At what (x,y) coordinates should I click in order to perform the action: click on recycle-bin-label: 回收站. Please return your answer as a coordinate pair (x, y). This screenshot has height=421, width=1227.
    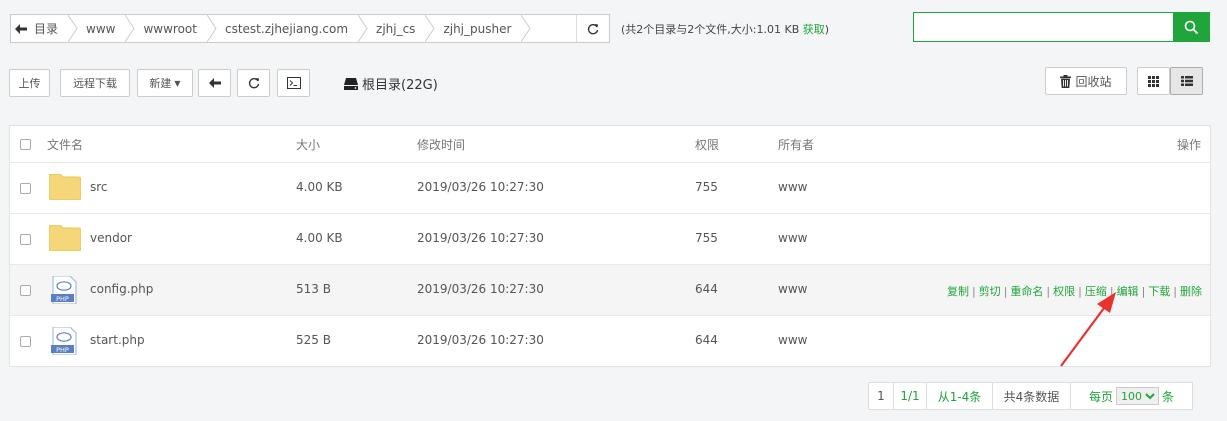
    Looking at the image, I should click on (1093, 81).